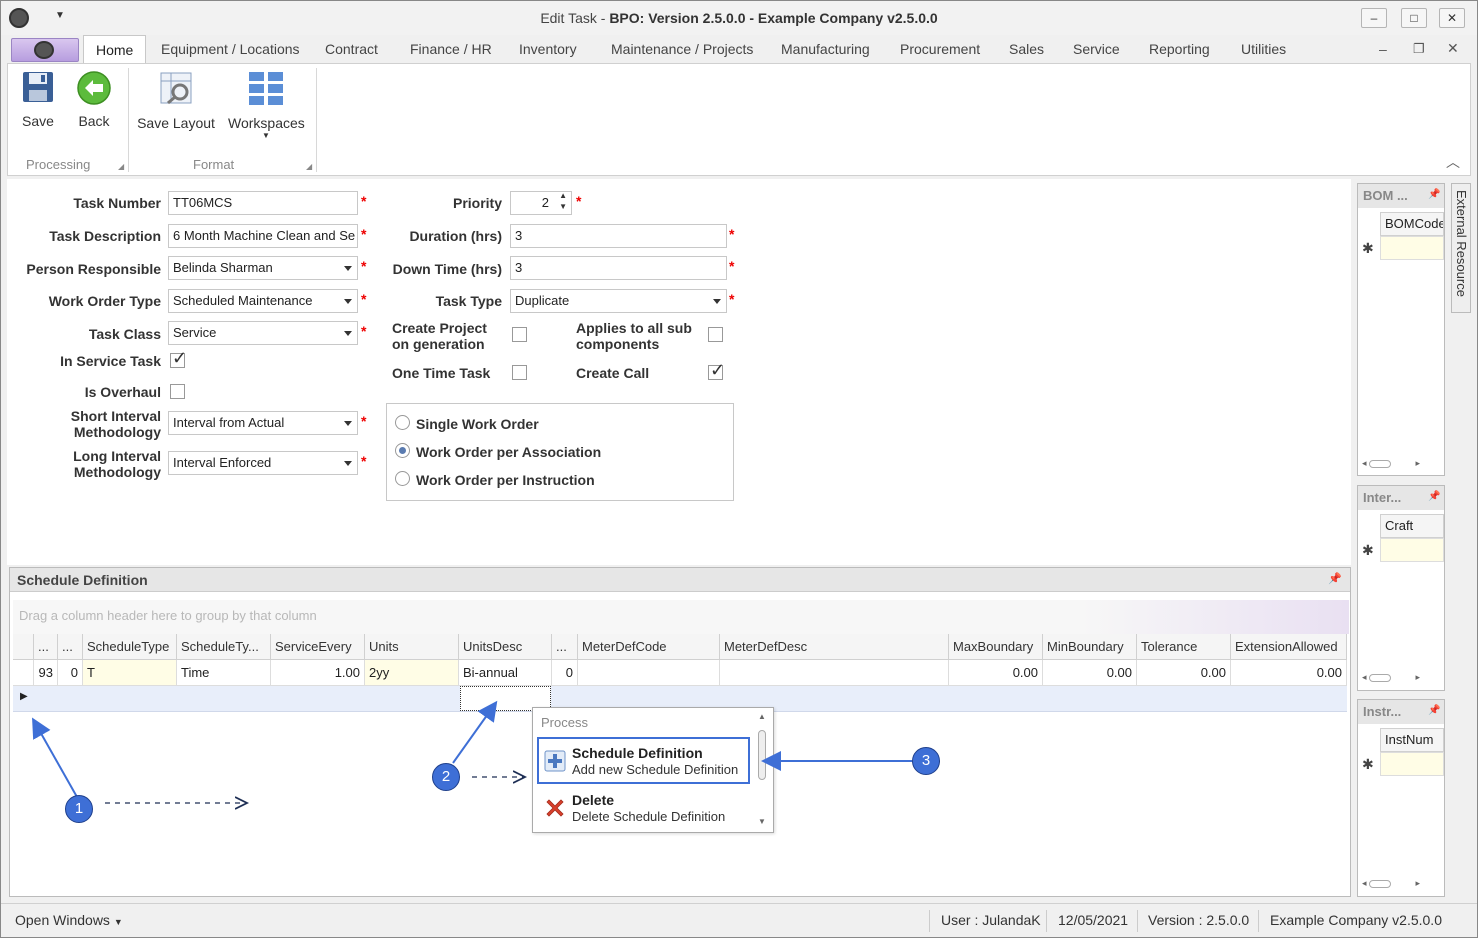  What do you see at coordinates (263, 268) in the screenshot?
I see `person-responsible-select: Belinda Sharman` at bounding box center [263, 268].